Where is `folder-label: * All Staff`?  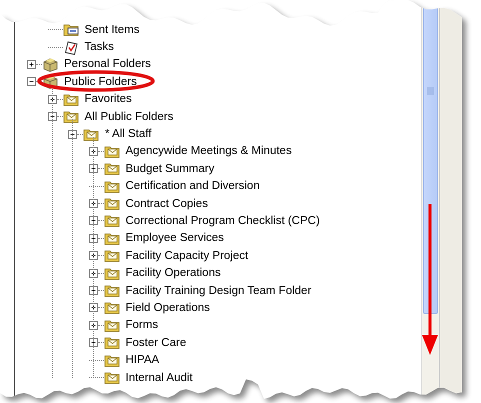 folder-label: * All Staff is located at coordinates (128, 134).